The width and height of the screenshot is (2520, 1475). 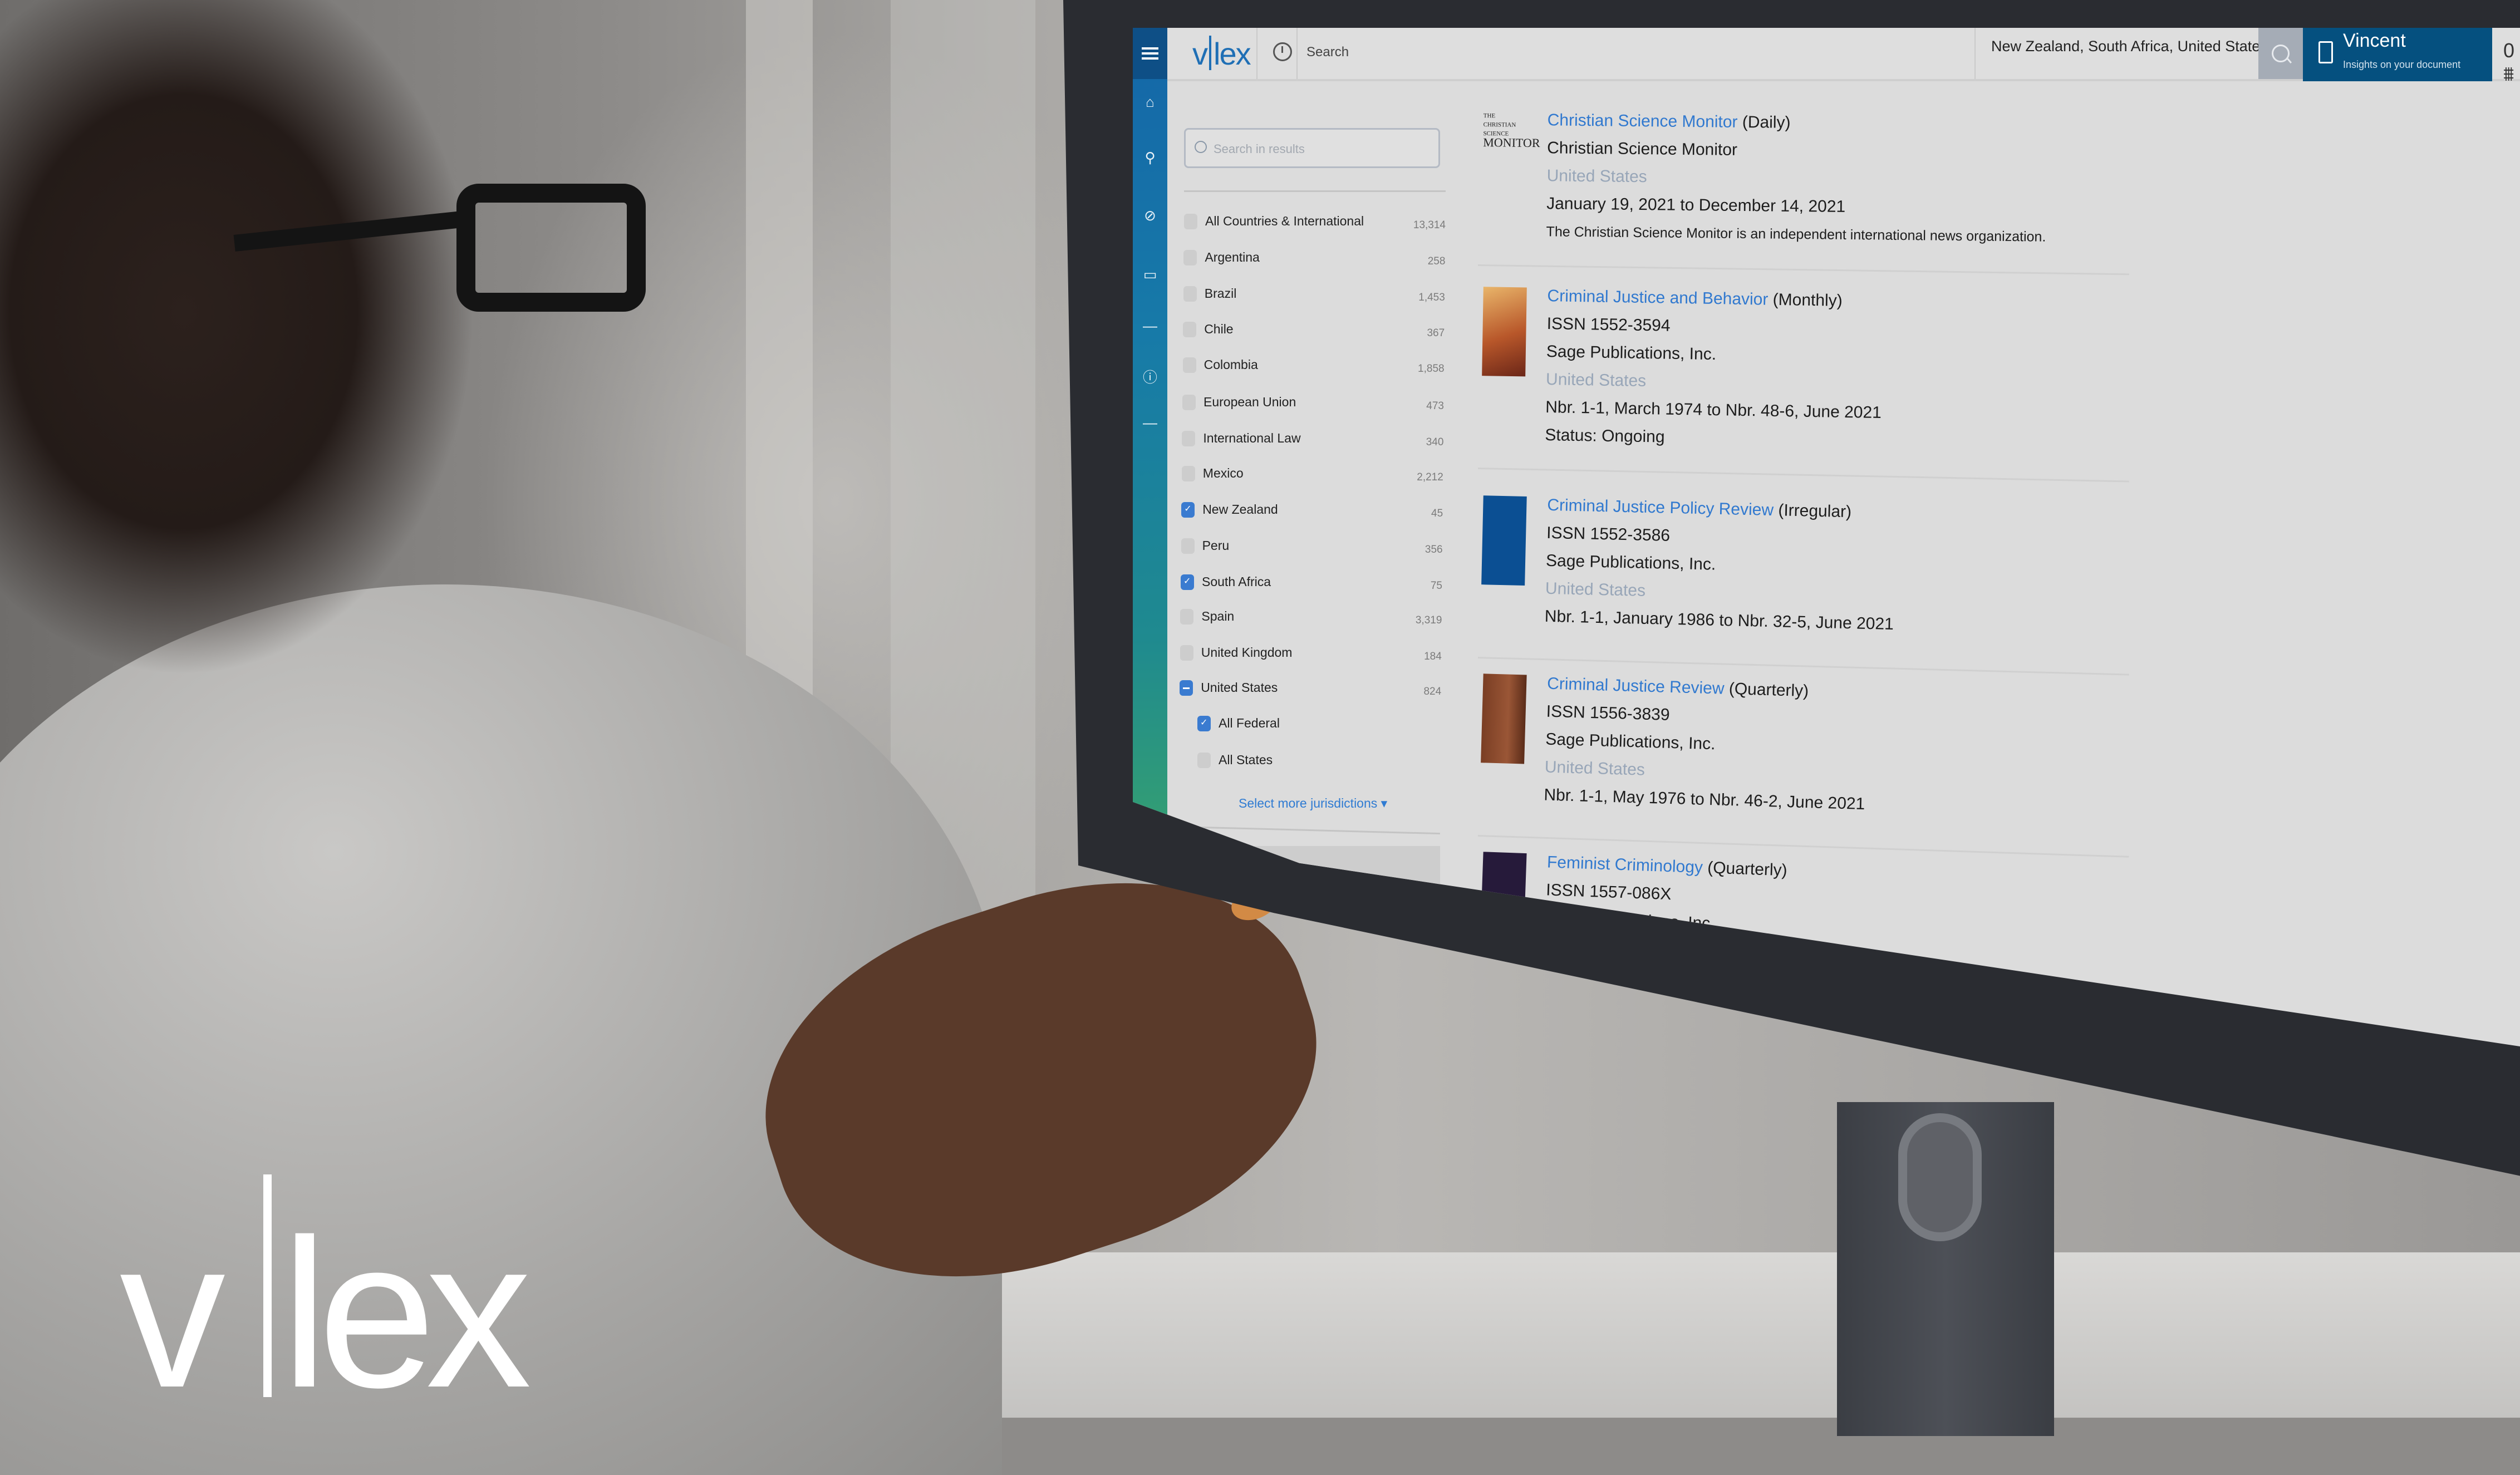 I want to click on vlex-watermark-logo: v lex, so click(x=343, y=1288).